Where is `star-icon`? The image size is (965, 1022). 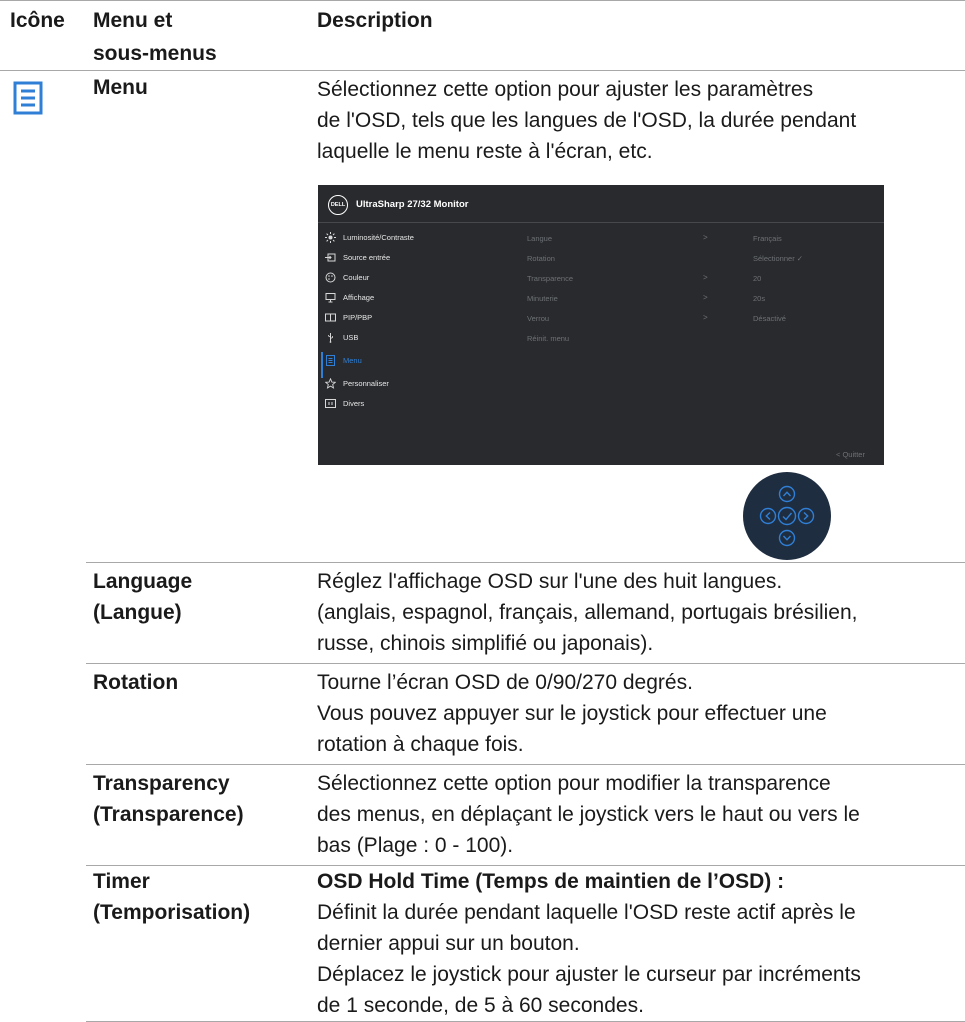
star-icon is located at coordinates (330, 383).